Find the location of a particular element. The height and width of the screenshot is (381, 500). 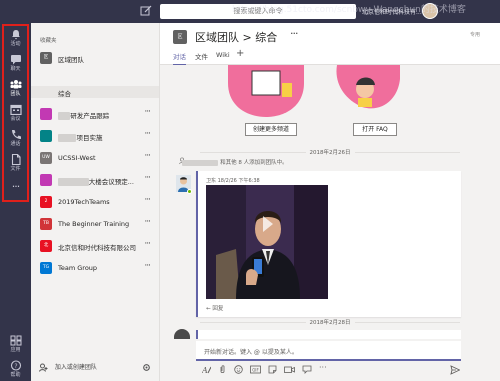

team-name: UCSSI-West is located at coordinates (77, 158).